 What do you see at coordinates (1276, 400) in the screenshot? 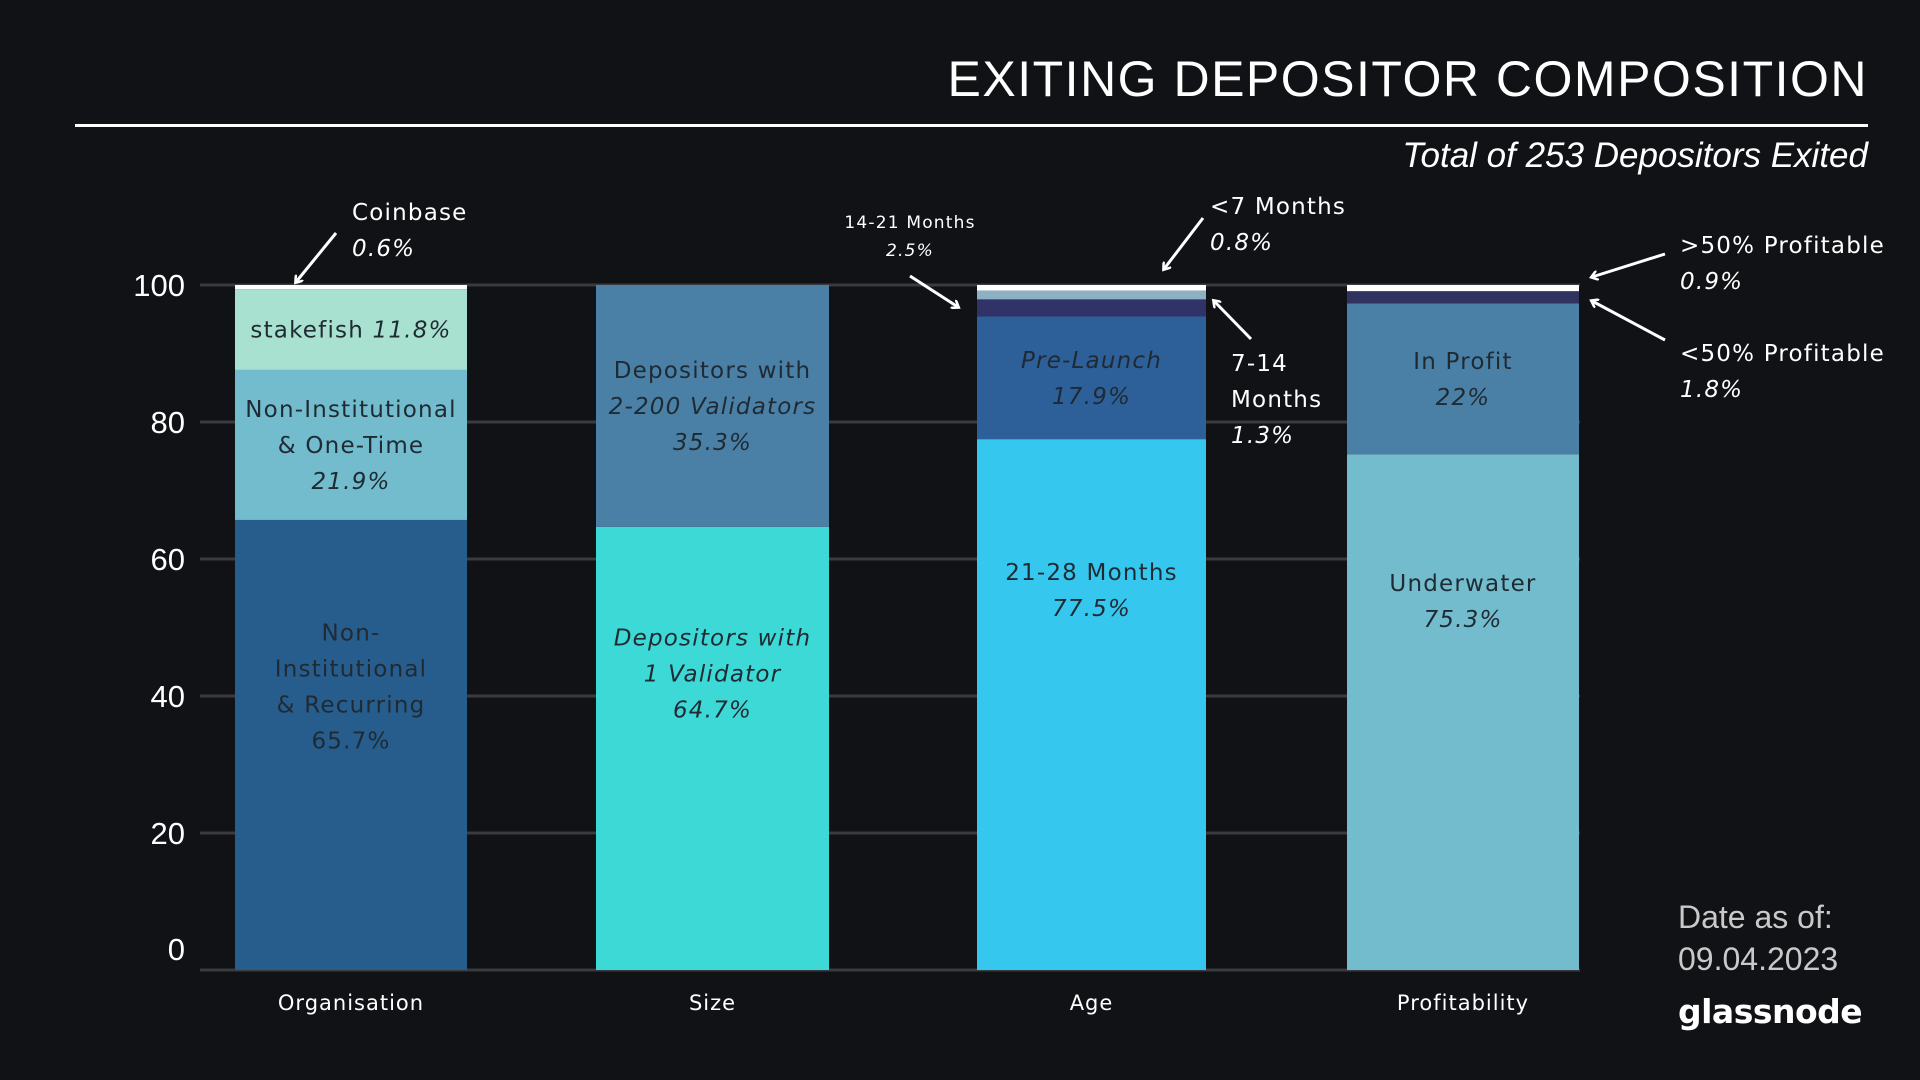
I see `annotation-label: Months` at bounding box center [1276, 400].